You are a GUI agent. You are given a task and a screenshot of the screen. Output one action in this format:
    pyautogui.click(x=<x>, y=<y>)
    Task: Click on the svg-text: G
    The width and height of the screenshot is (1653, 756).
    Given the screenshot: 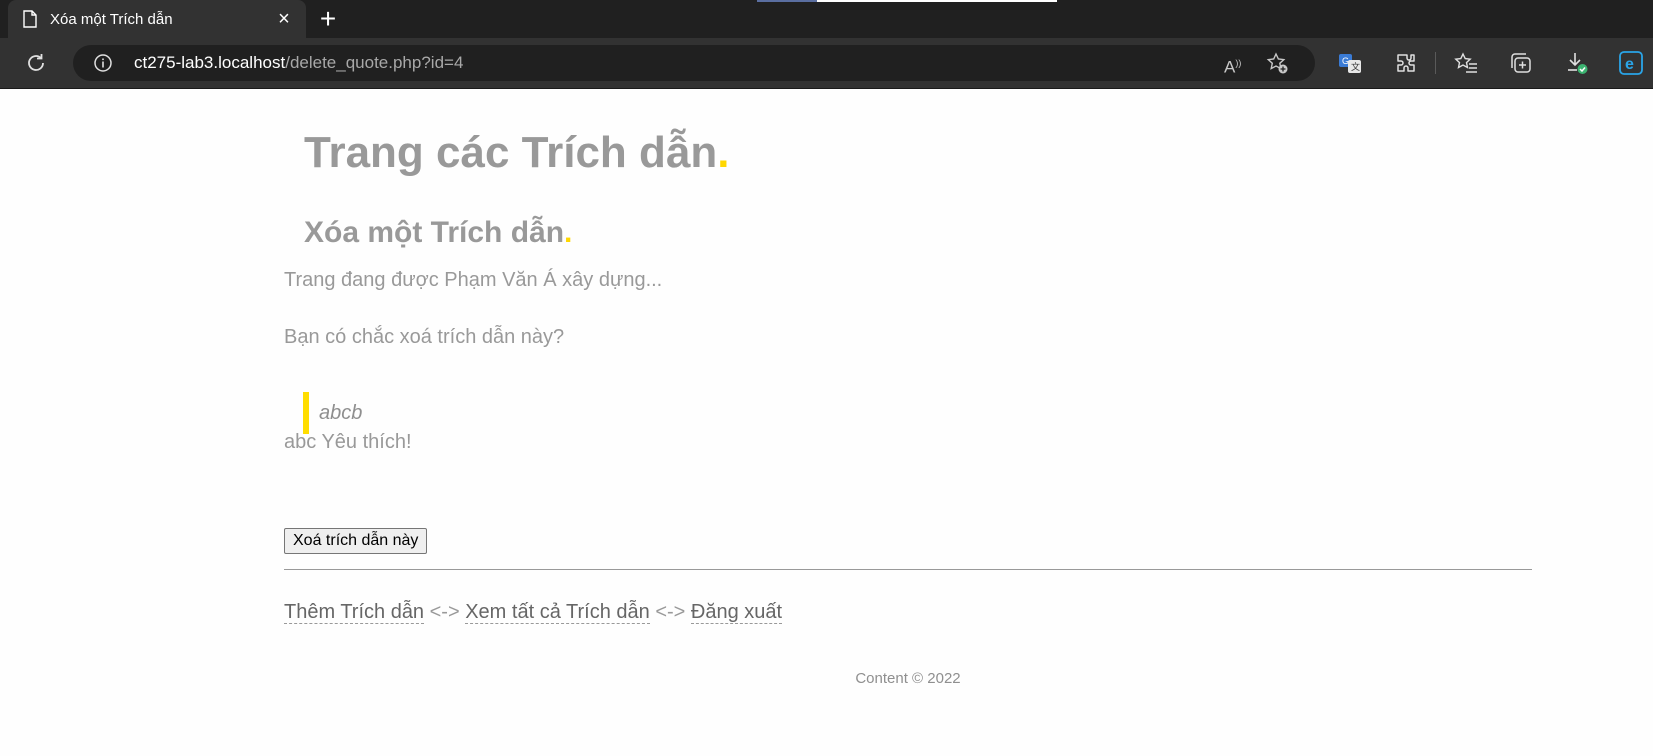 What is the action you would take?
    pyautogui.click(x=1345, y=61)
    